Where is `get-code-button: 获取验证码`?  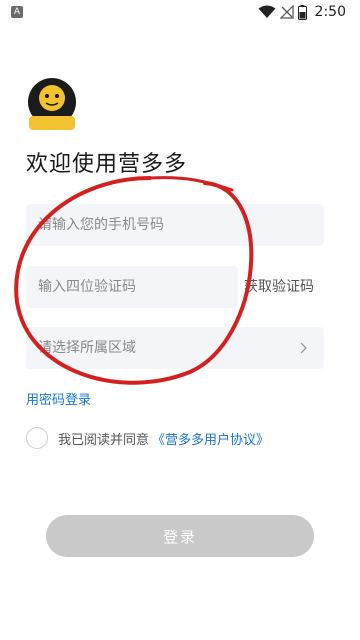 get-code-button: 获取验证码 is located at coordinates (279, 287).